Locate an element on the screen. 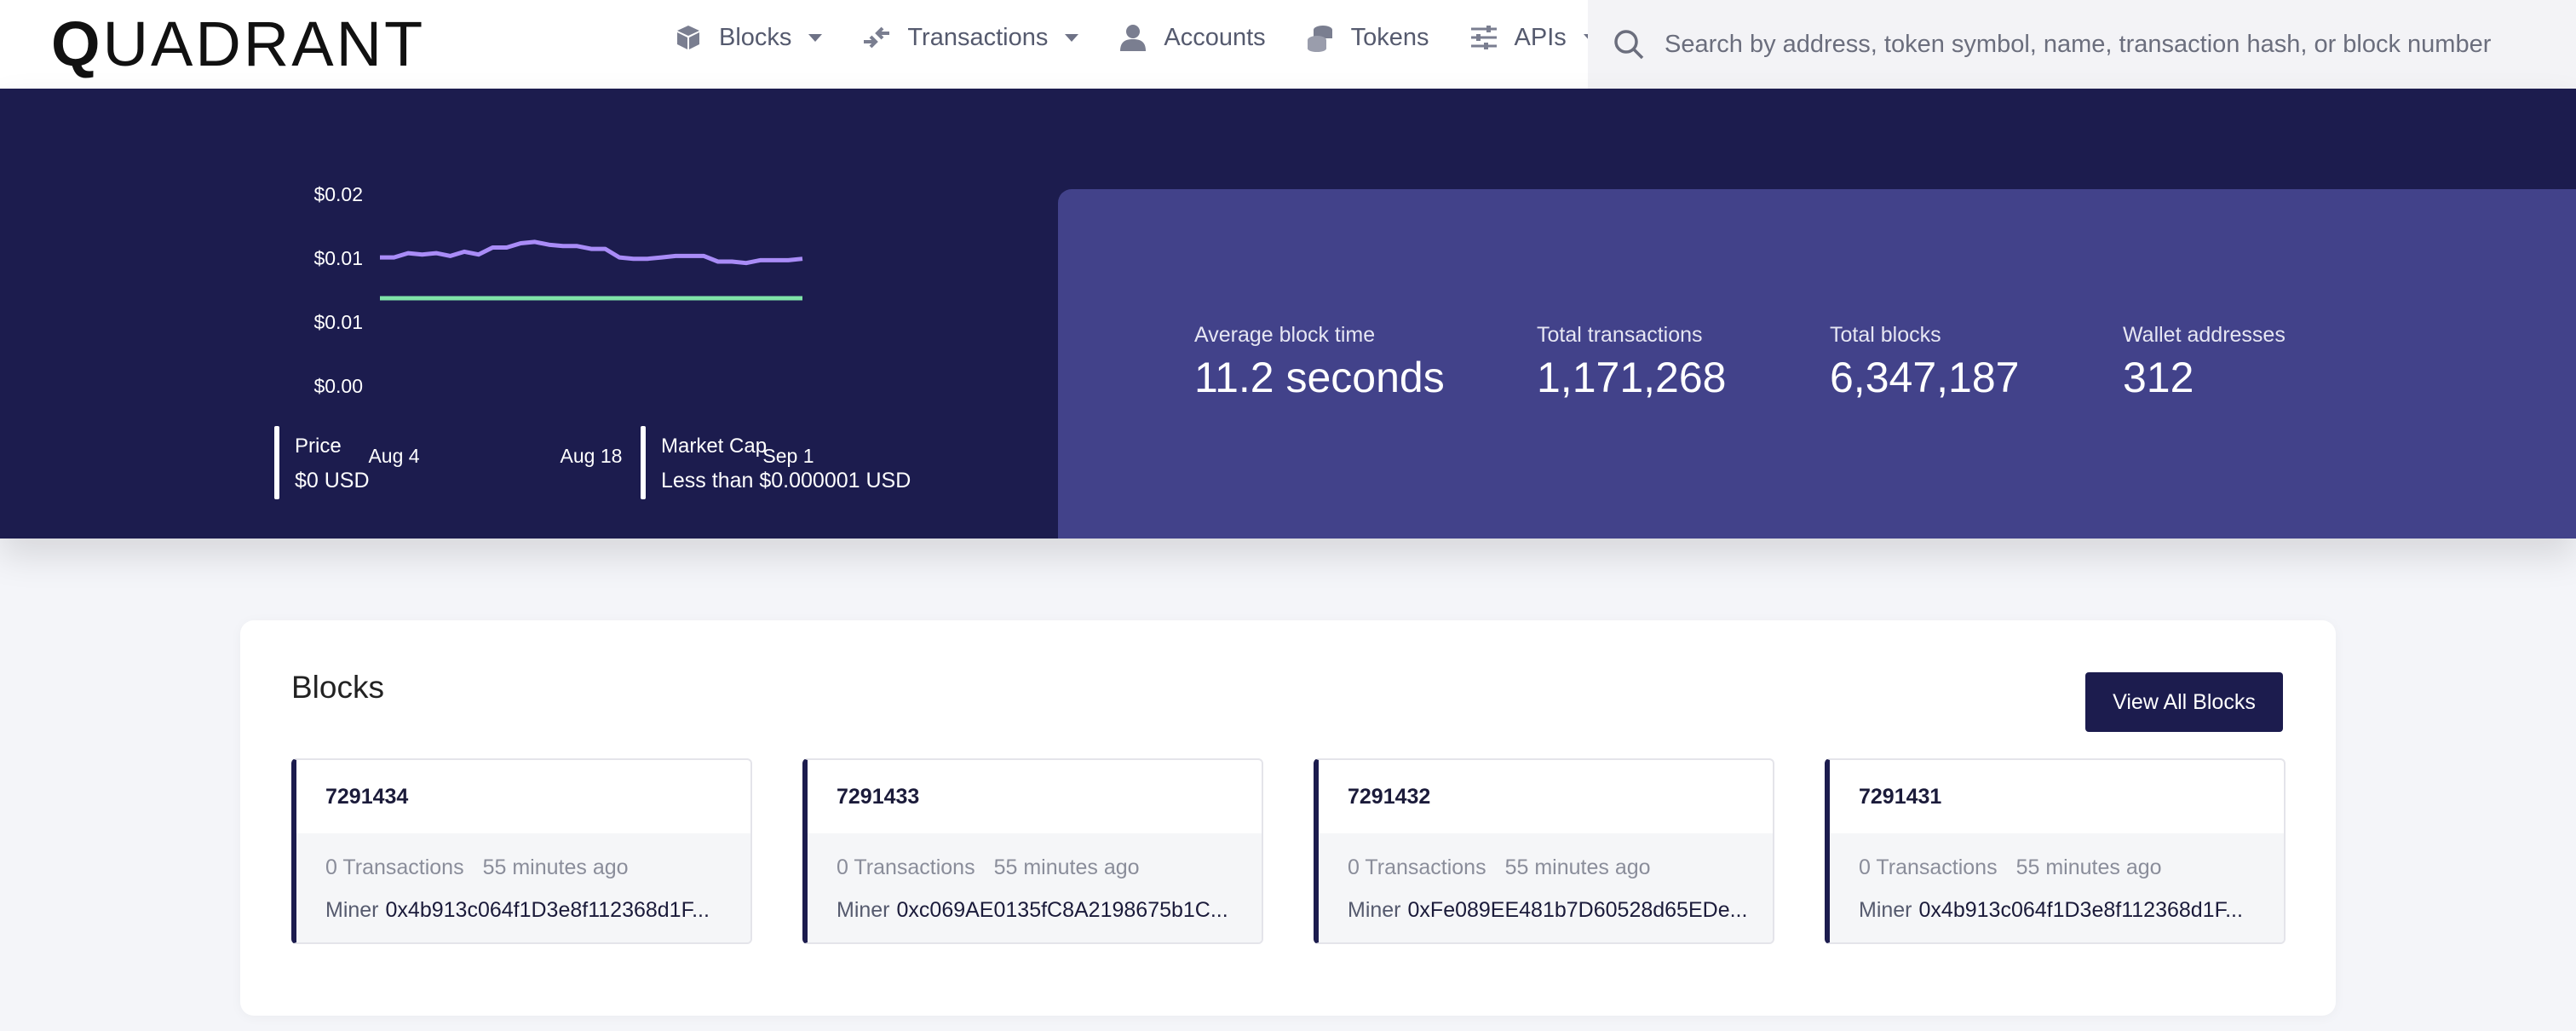  view-all-blocks-button: View All Blocks is located at coordinates (2184, 702).